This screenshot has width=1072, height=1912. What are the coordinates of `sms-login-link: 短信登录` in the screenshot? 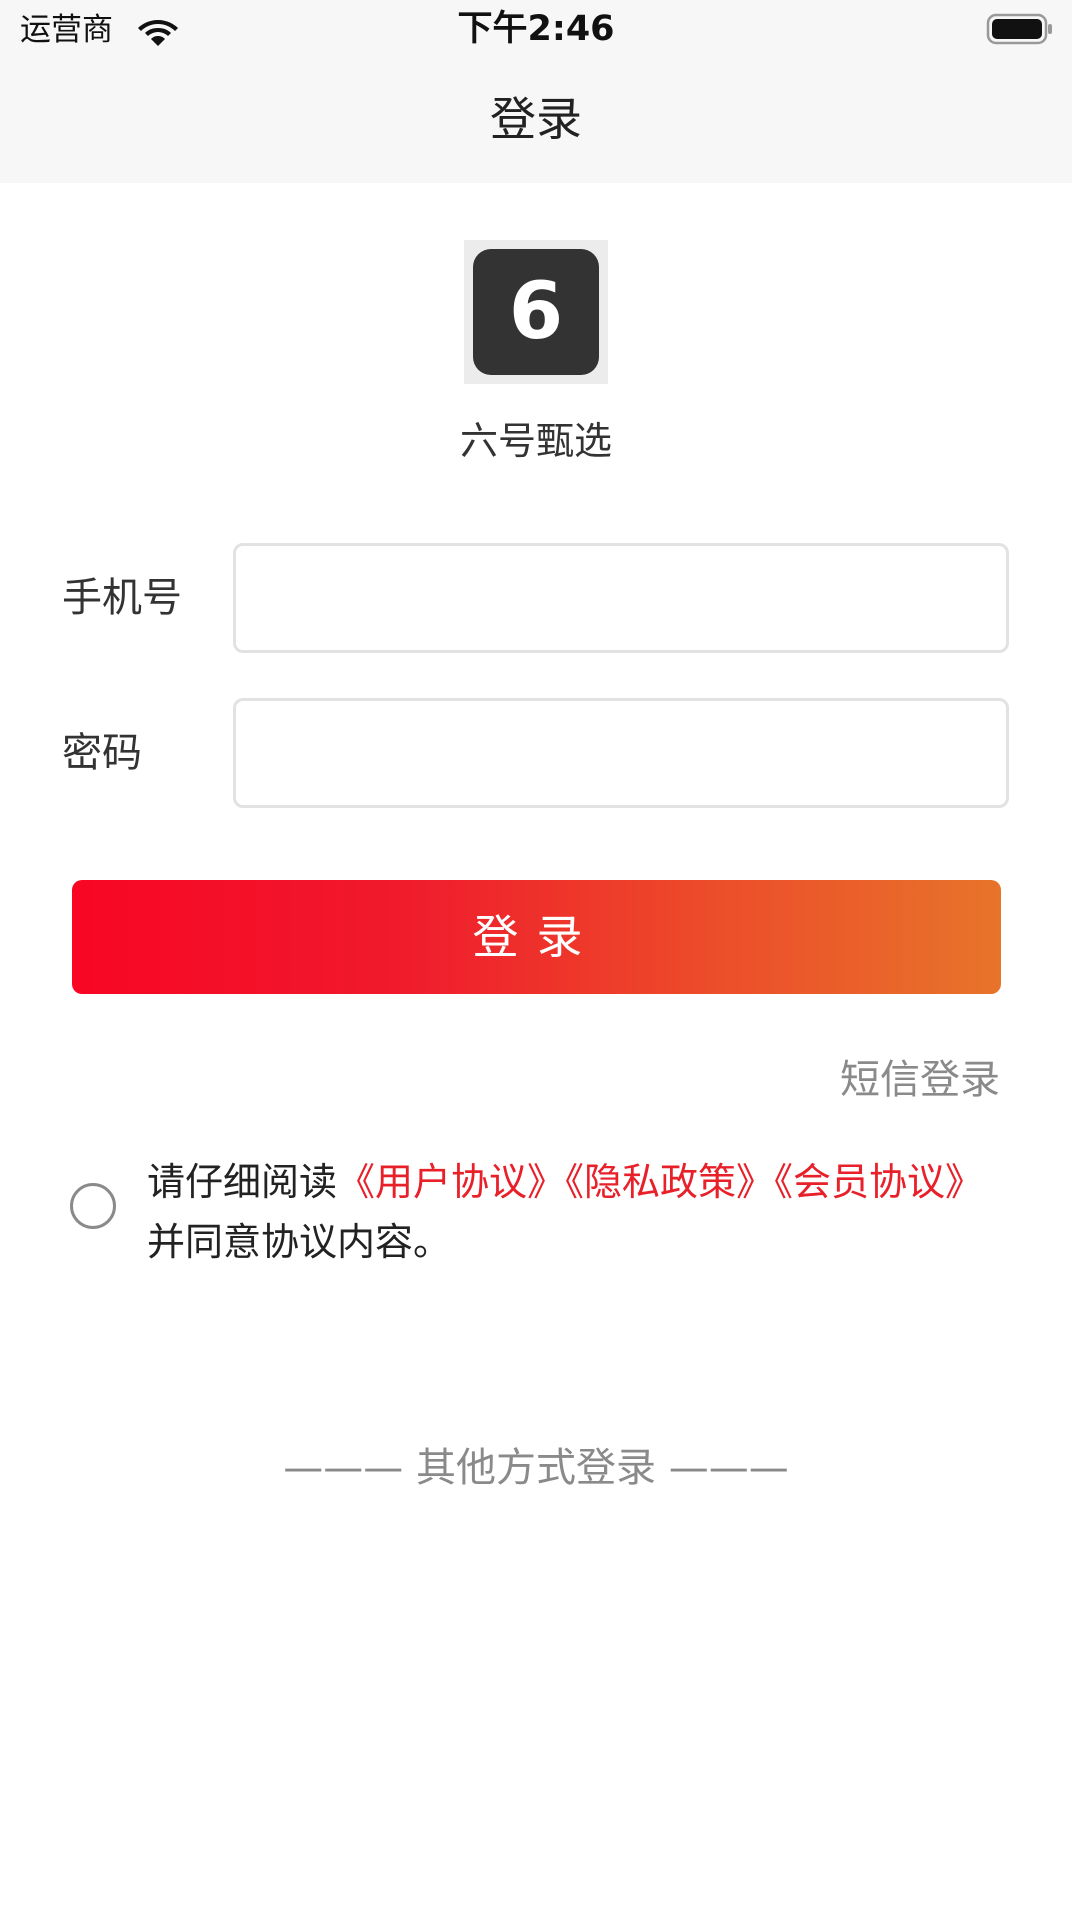 It's located at (920, 1080).